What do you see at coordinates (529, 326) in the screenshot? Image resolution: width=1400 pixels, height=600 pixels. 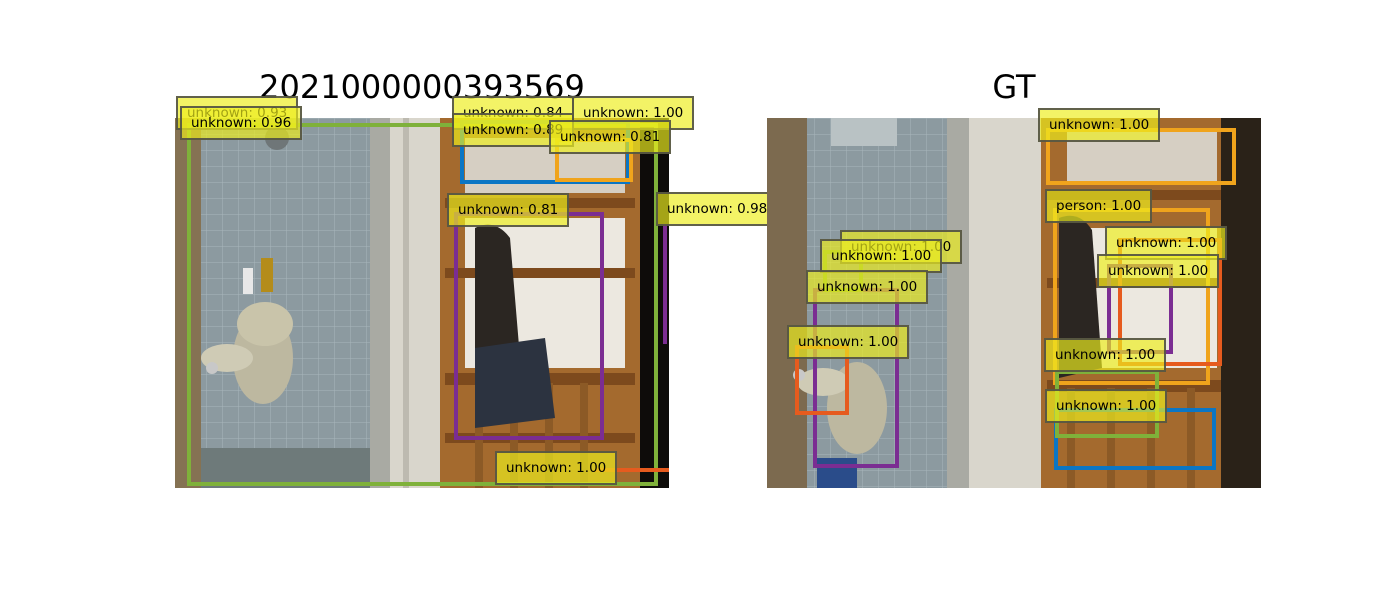 I see `bbox-person-purple` at bounding box center [529, 326].